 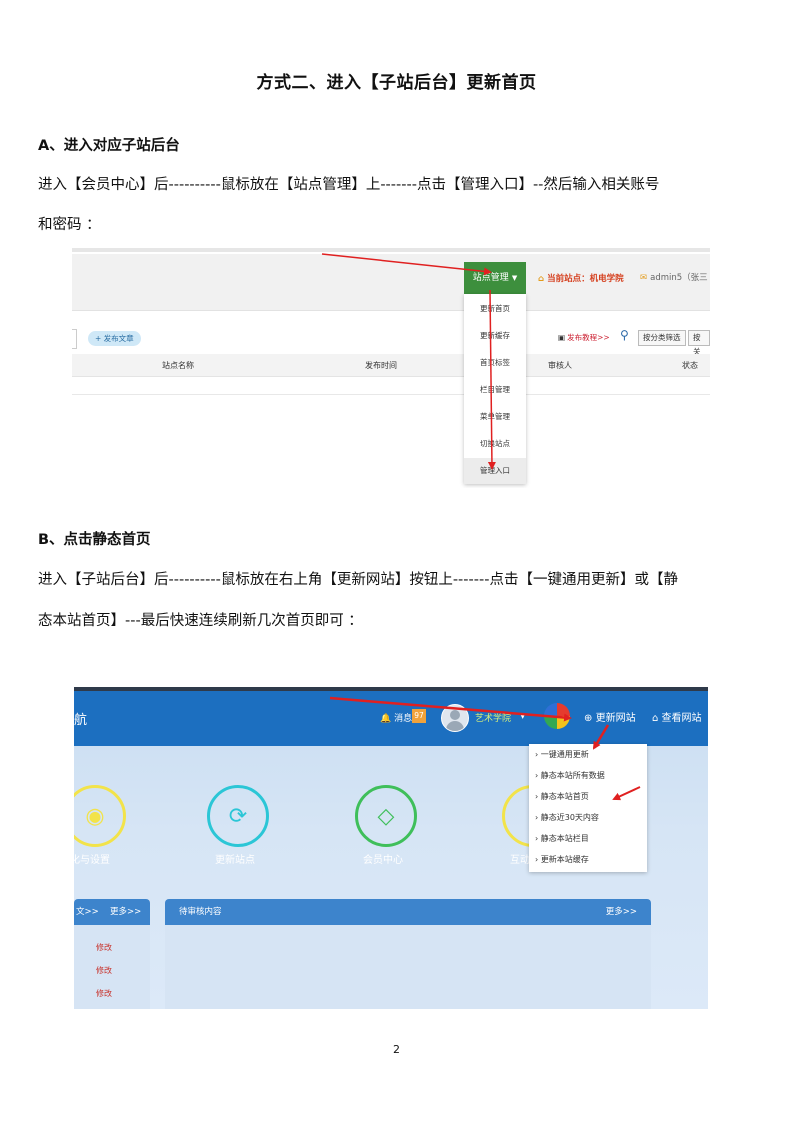 What do you see at coordinates (396, 1049) in the screenshot?
I see `page-number: 2` at bounding box center [396, 1049].